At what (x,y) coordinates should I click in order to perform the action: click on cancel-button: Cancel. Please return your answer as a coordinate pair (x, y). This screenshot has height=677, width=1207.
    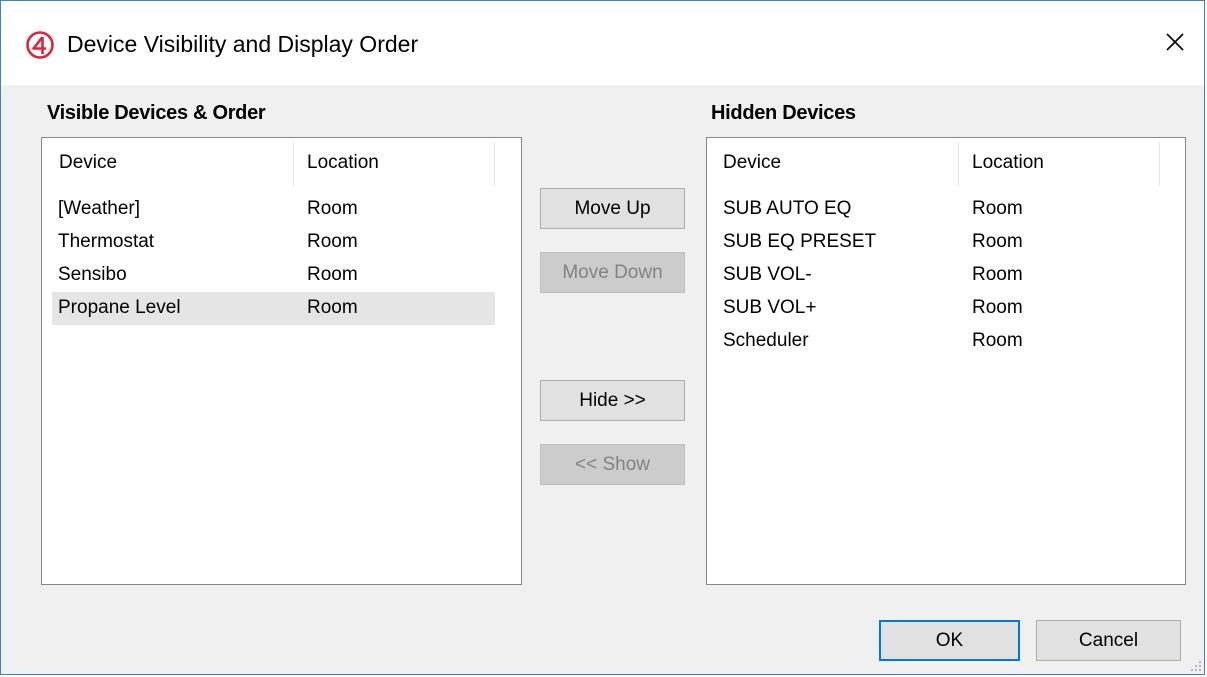
    Looking at the image, I should click on (1108, 640).